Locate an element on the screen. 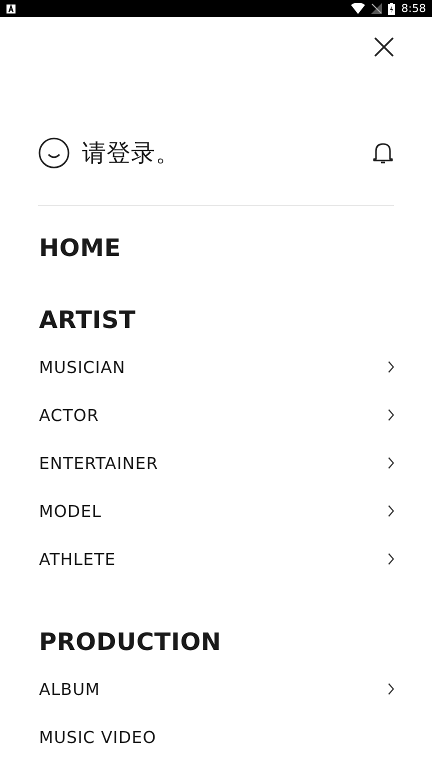  bell-icon is located at coordinates (383, 153).